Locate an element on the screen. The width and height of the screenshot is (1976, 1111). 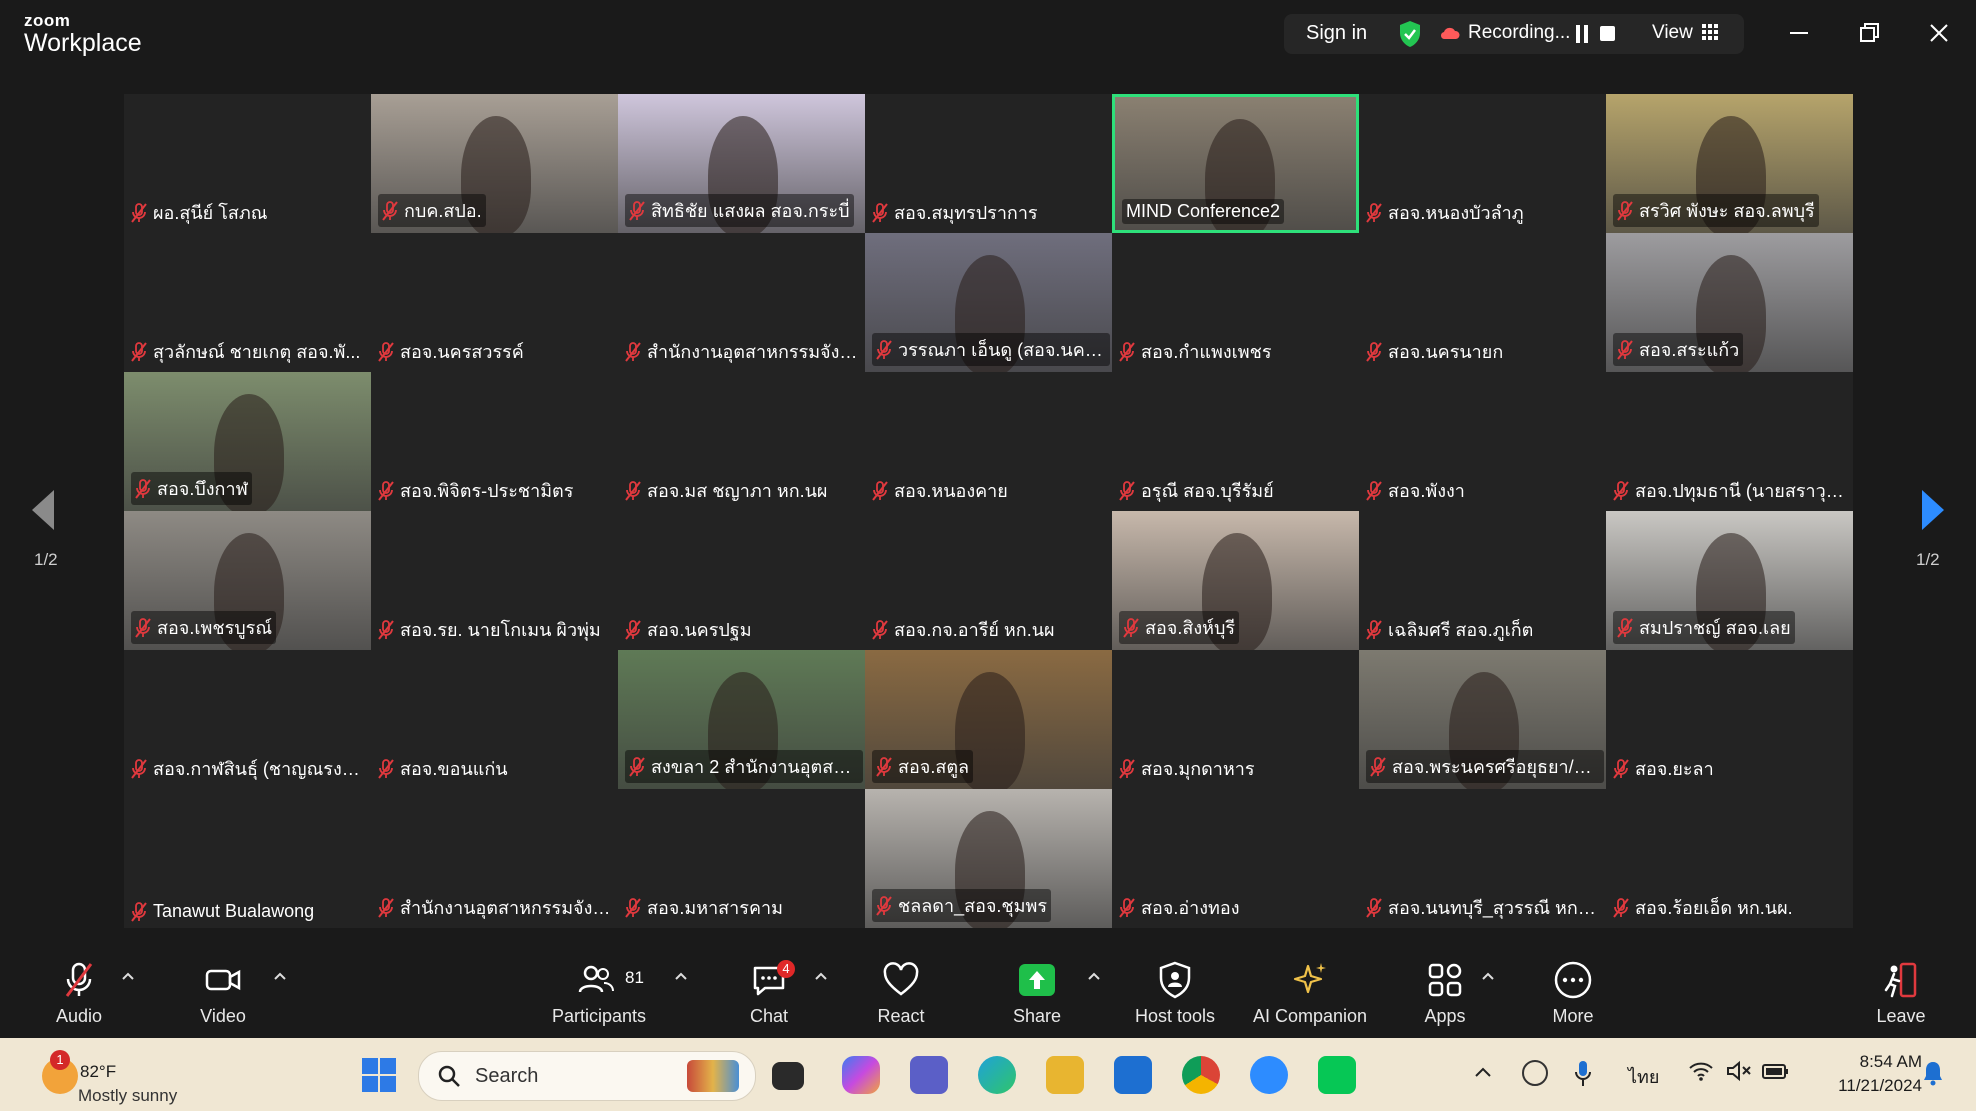
page-indicator-right: 1/2 is located at coordinates (1928, 559).